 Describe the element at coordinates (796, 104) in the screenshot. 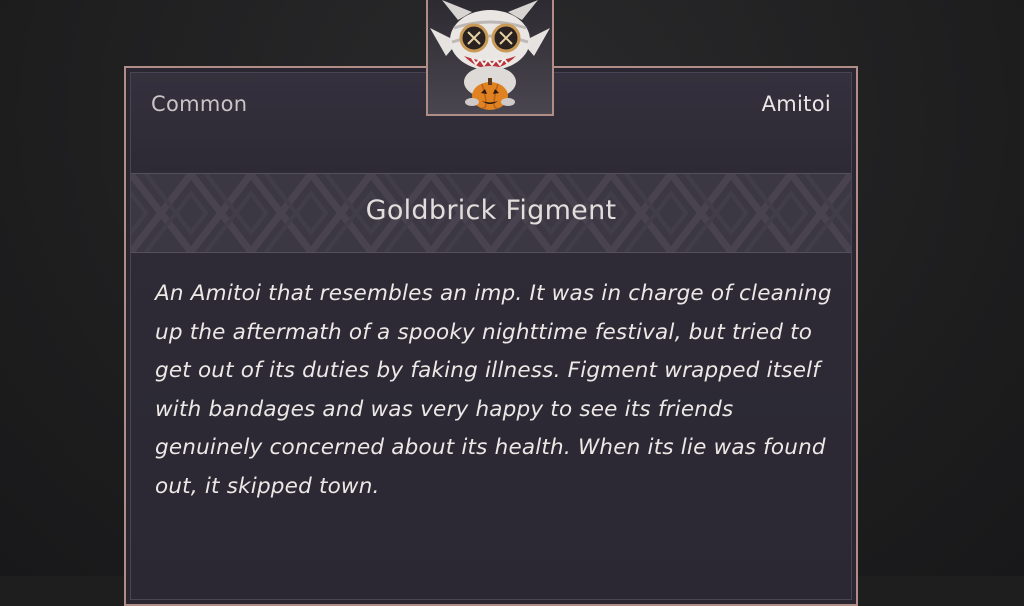

I see `category-label: Amitoi` at that location.